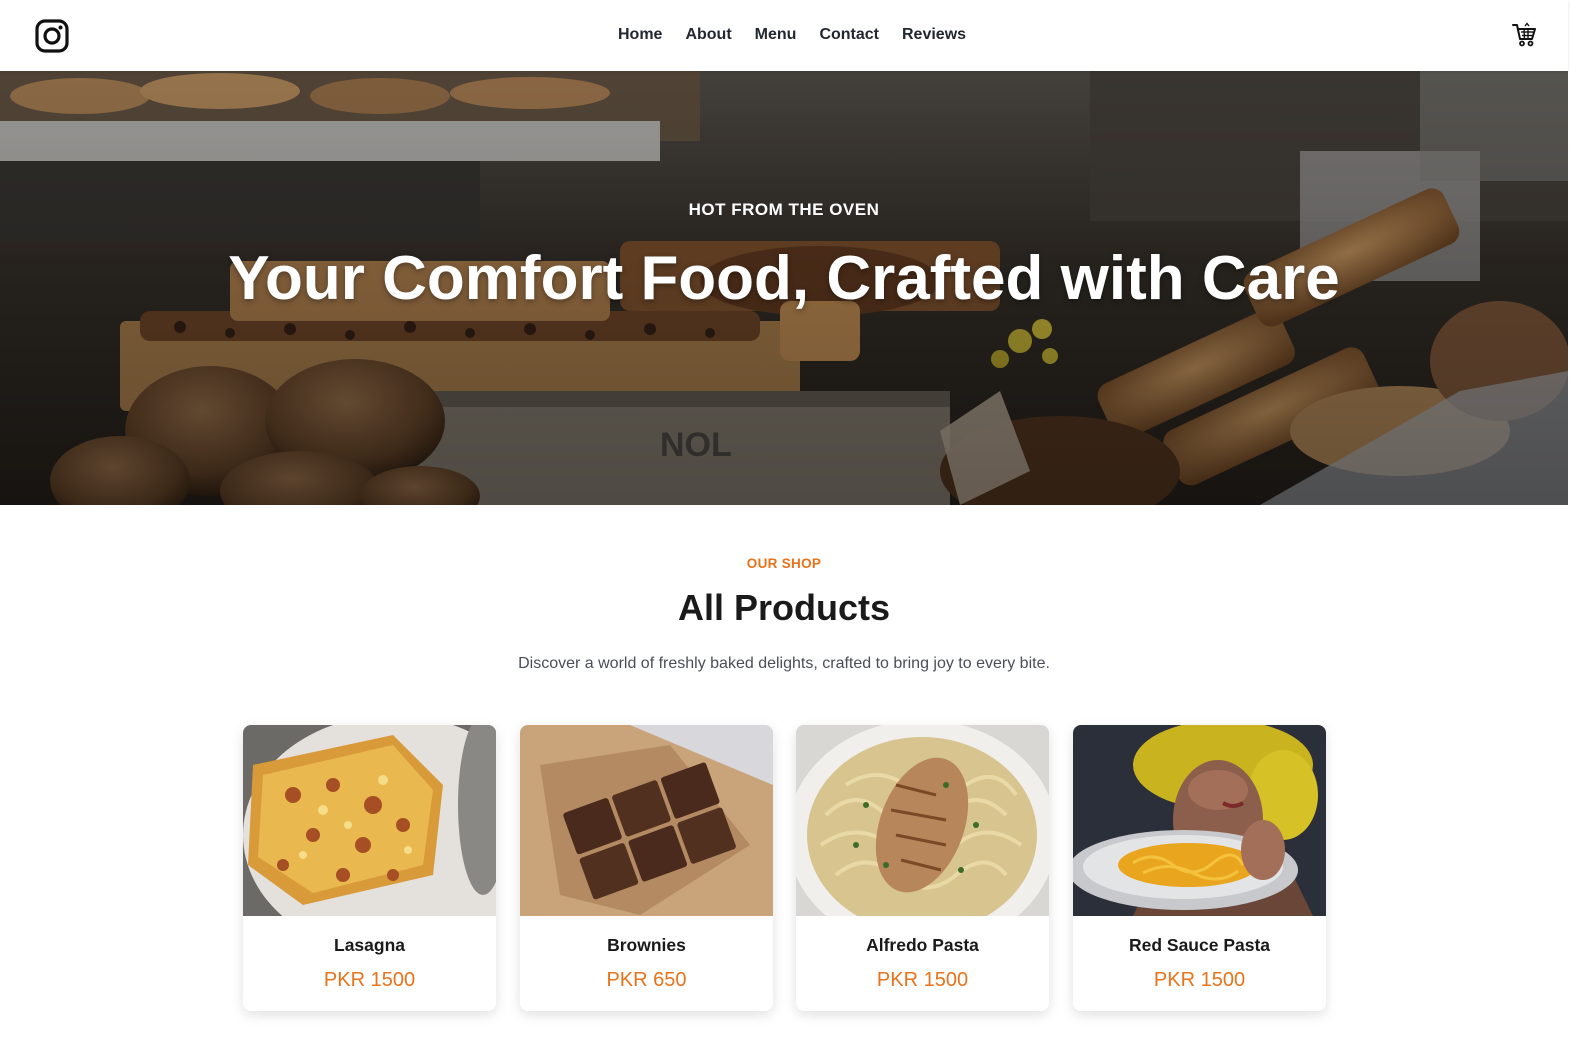 This screenshot has width=1576, height=1064. Describe the element at coordinates (1199, 945) in the screenshot. I see `product-name: Red Sauce Pasta` at that location.